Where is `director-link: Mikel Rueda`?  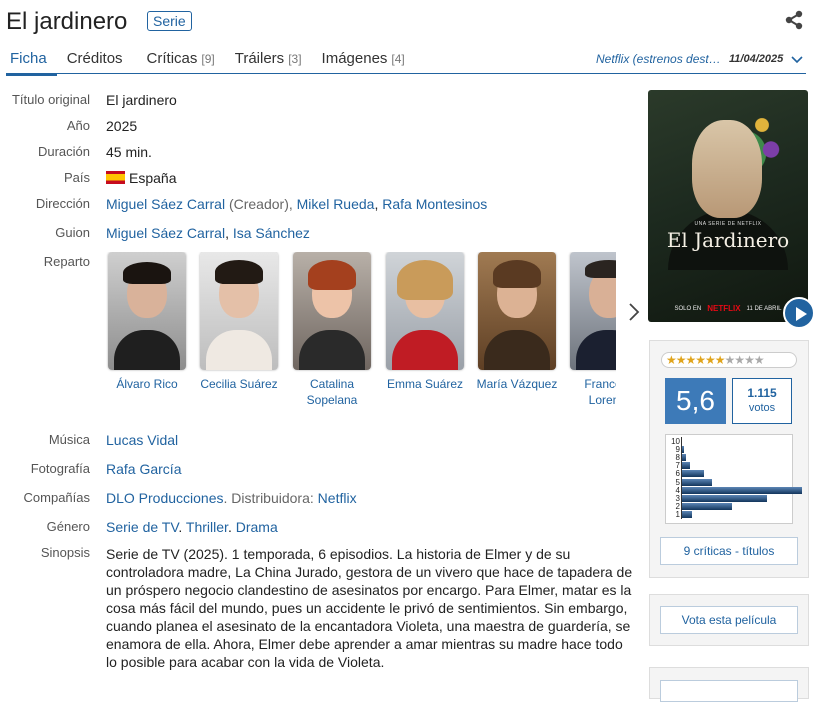 director-link: Mikel Rueda is located at coordinates (336, 204).